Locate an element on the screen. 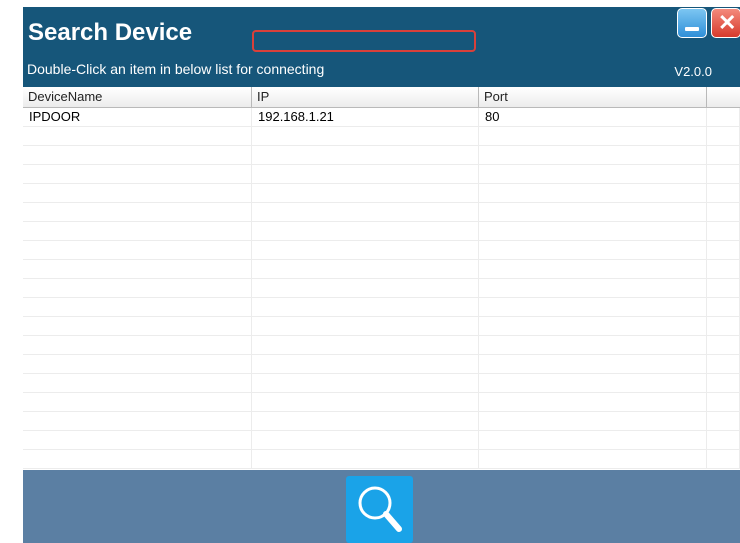 This screenshot has height=543, width=740. column-header-ip: IP is located at coordinates (365, 97).